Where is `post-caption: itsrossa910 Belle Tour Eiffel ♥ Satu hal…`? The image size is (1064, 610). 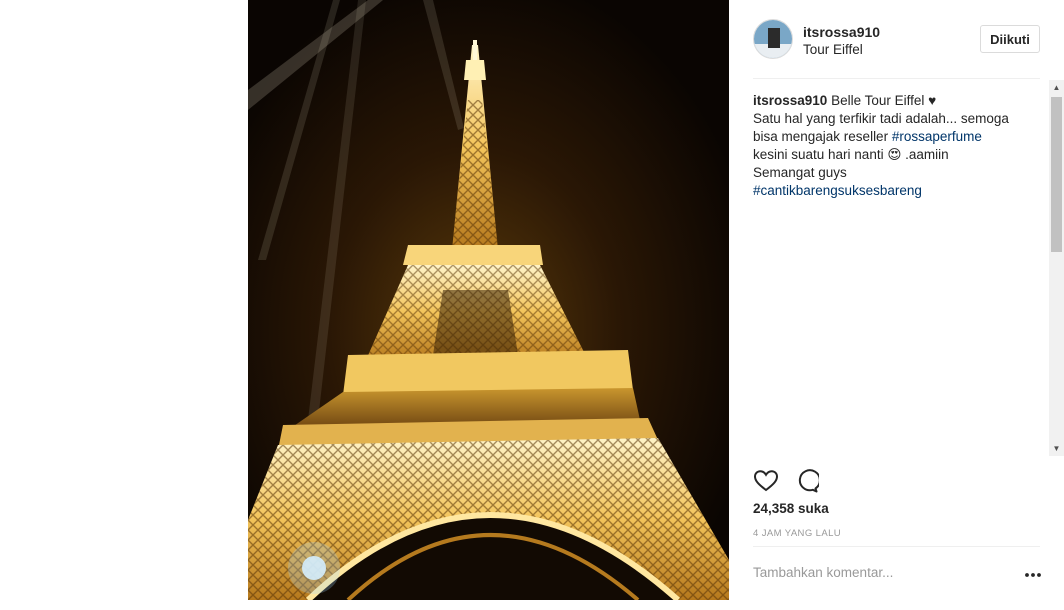
post-caption: itsrossa910 Belle Tour Eiffel ♥ Satu hal… is located at coordinates (887, 146).